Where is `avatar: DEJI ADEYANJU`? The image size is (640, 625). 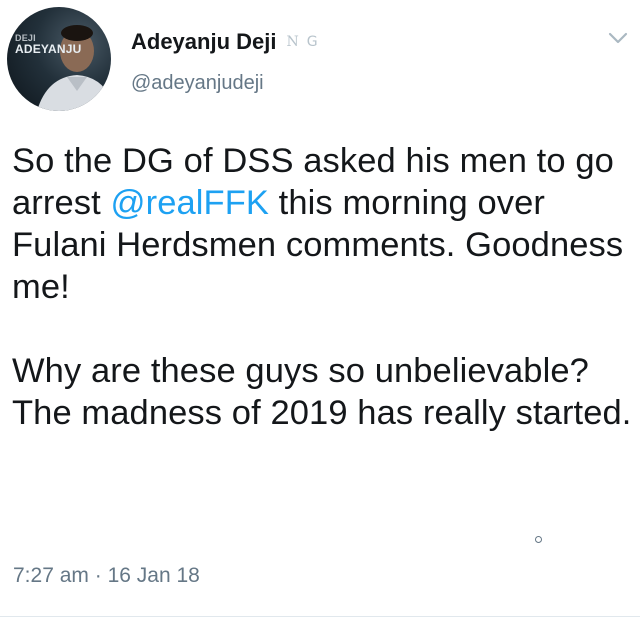 avatar: DEJI ADEYANJU is located at coordinates (59, 59).